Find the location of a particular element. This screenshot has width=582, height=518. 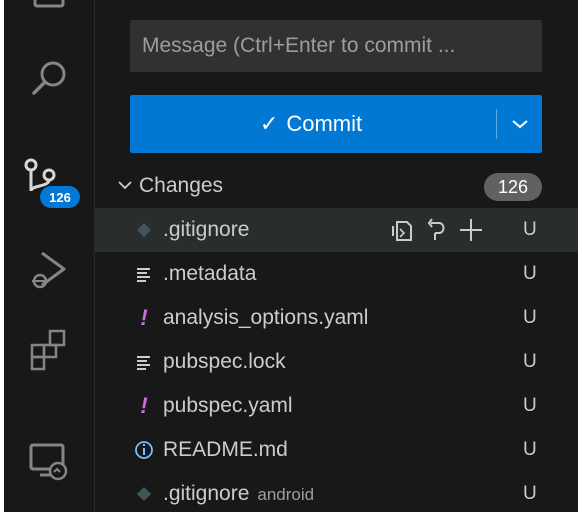

changes-label: Changes is located at coordinates (181, 185).